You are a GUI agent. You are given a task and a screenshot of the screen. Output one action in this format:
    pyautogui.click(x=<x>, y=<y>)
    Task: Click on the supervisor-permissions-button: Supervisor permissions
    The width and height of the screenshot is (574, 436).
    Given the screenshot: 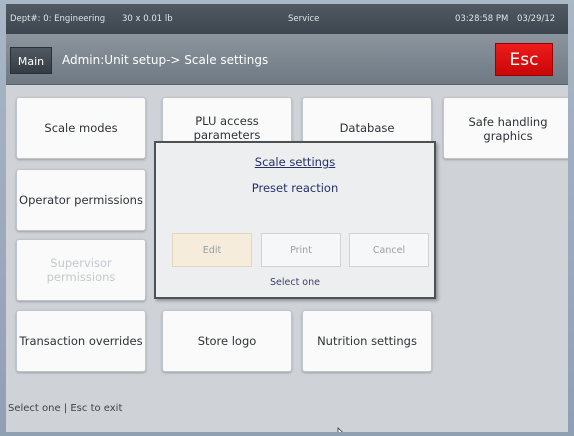 What is the action you would take?
    pyautogui.click(x=81, y=270)
    